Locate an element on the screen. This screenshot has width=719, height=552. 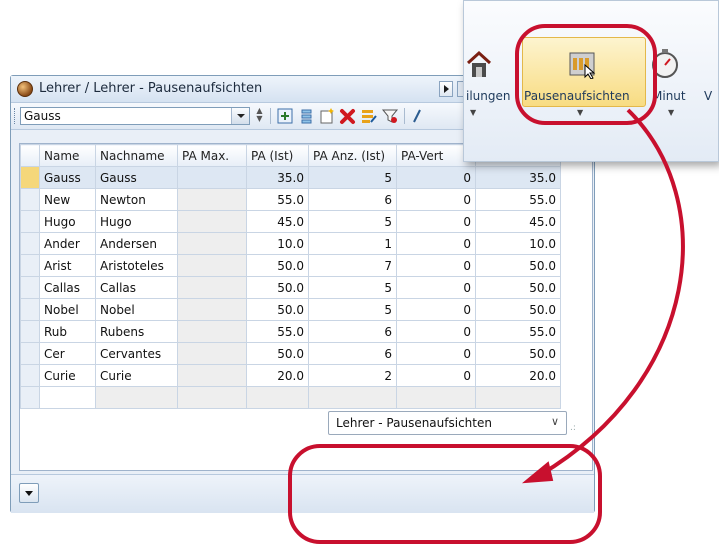
table-row: Rub Rubens 55.0 6 0 55.0 is located at coordinates (290, 331).